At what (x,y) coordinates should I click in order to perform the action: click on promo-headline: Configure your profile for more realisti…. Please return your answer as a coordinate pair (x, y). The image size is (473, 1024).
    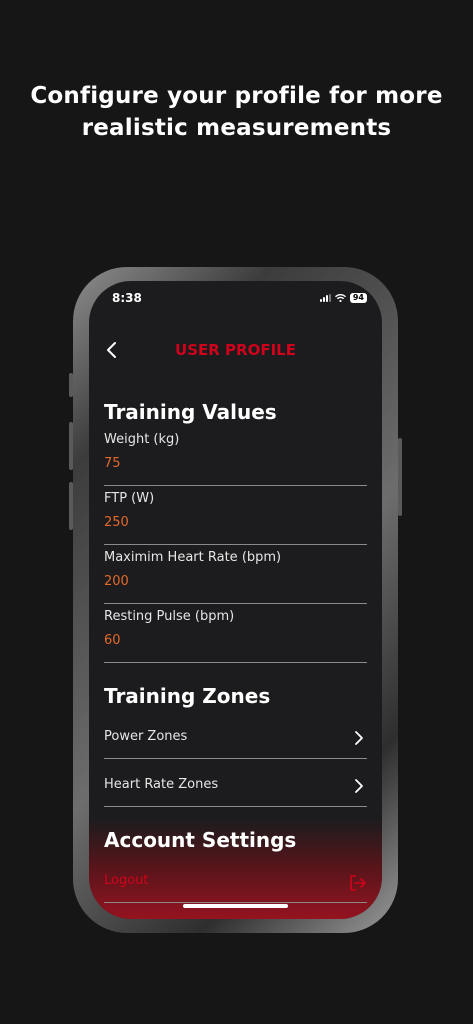
    Looking at the image, I should click on (236, 112).